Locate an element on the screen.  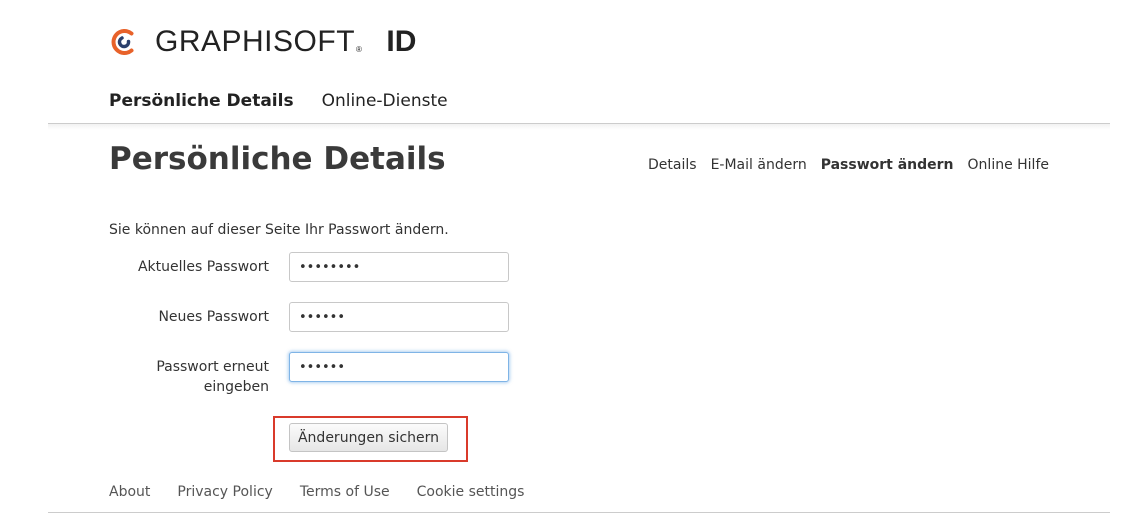
confirm-password-row: Passwort erneut eingeben is located at coordinates (319, 375).